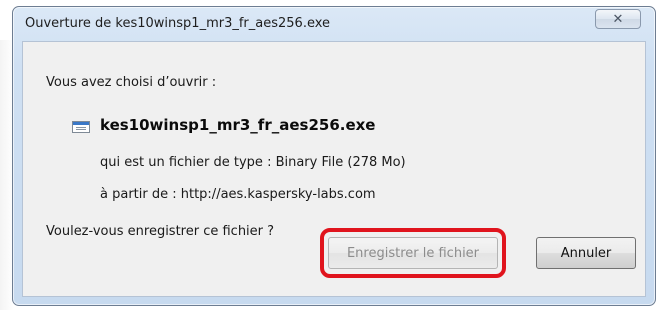 Image resolution: width=663 pixels, height=314 pixels. I want to click on file-window-icon, so click(81, 127).